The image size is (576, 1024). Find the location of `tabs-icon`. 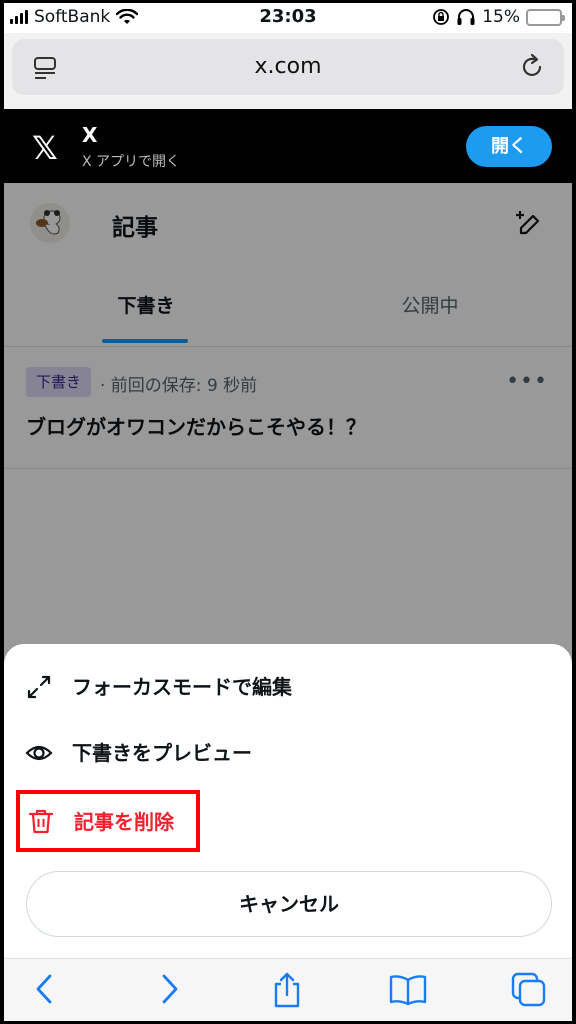

tabs-icon is located at coordinates (529, 990).